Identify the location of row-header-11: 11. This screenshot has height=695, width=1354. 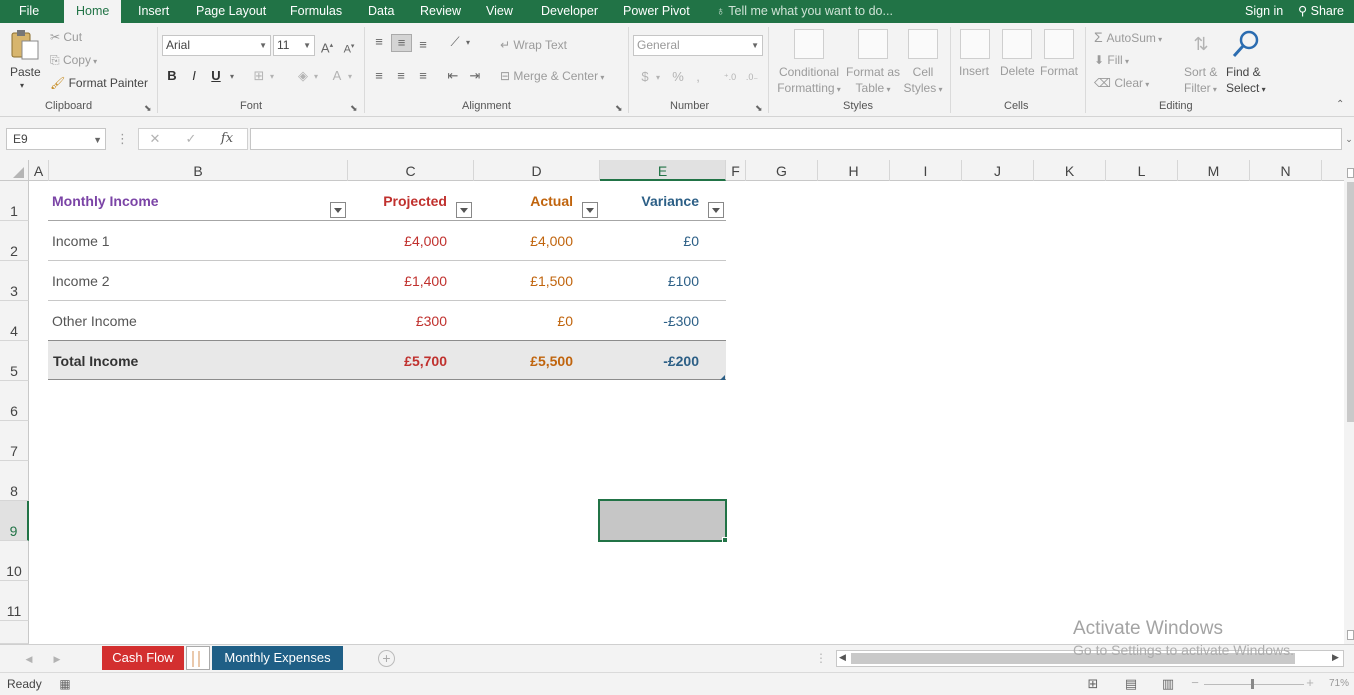
(14, 601).